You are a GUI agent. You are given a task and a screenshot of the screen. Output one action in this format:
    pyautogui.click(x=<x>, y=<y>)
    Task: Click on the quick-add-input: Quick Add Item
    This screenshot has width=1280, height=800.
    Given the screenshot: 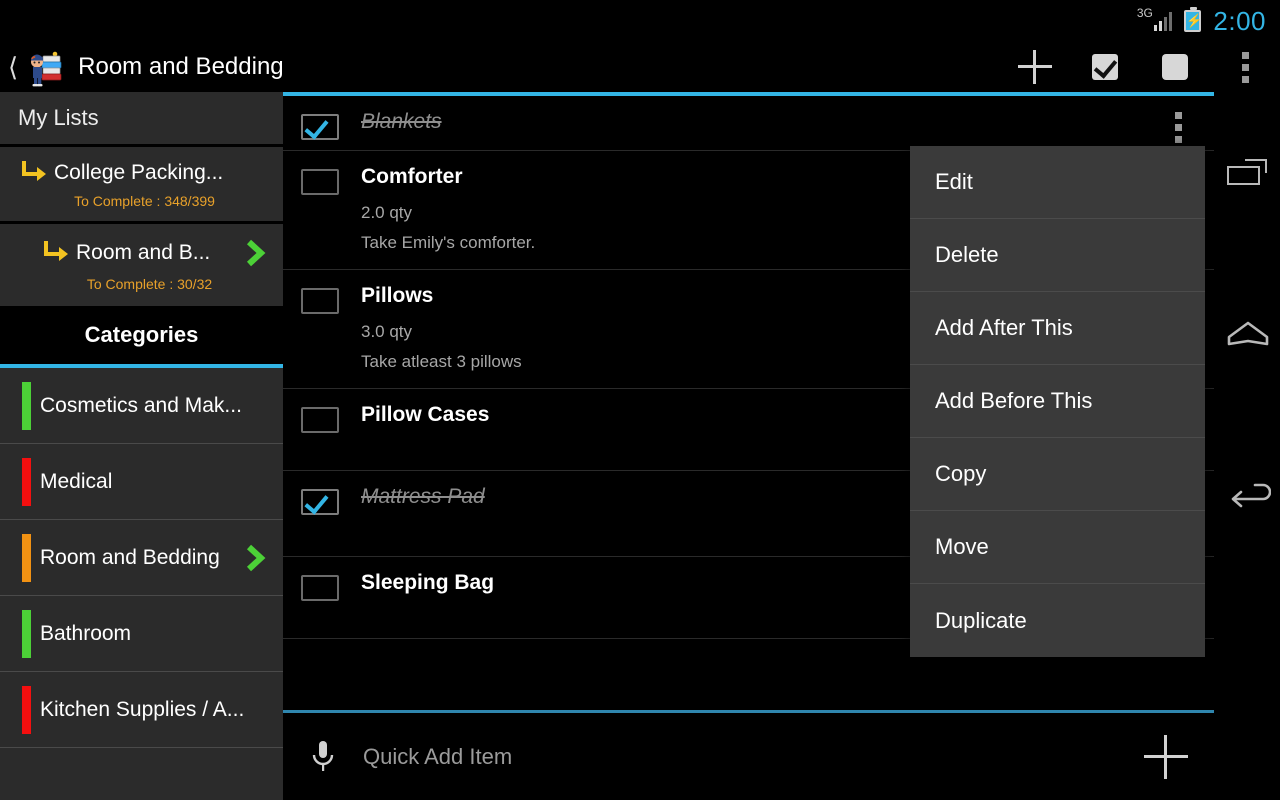 What is the action you would take?
    pyautogui.click(x=740, y=757)
    